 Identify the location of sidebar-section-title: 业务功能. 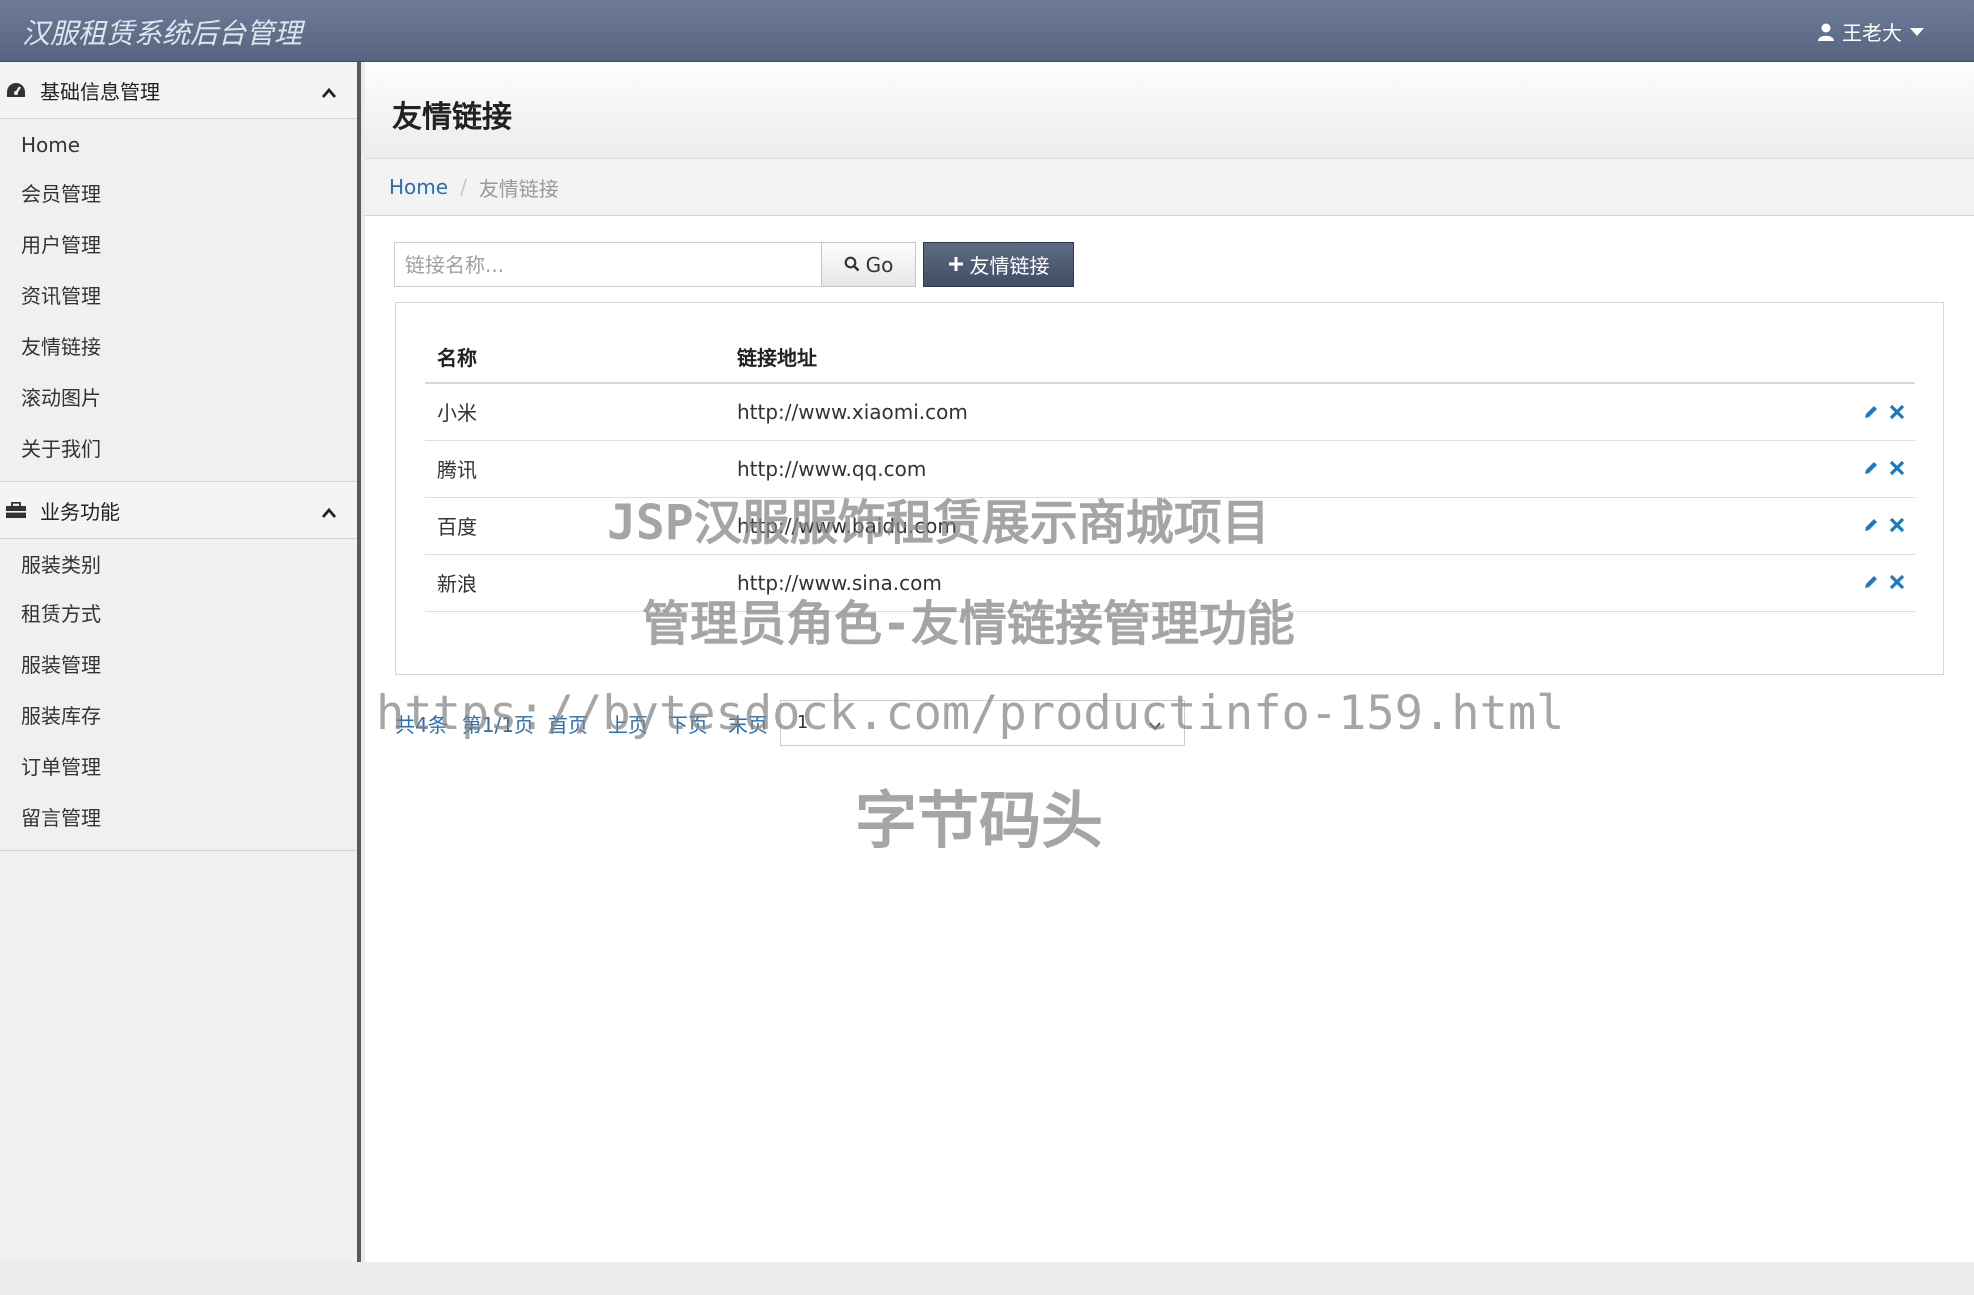
(80, 511).